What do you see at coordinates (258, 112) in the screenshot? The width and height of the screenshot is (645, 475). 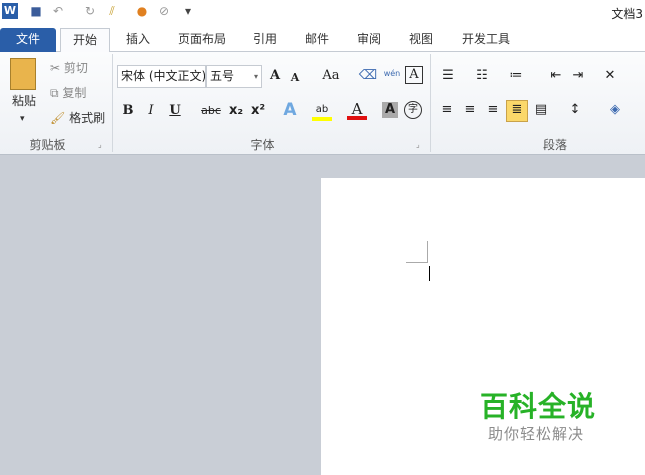 I see `superscript-button: x²` at bounding box center [258, 112].